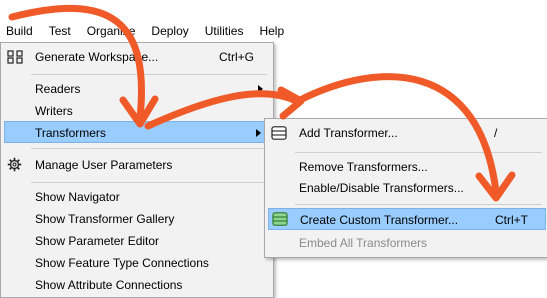 This screenshot has width=547, height=298. Describe the element at coordinates (280, 219) in the screenshot. I see `custom-transformer-stack-icon` at that location.